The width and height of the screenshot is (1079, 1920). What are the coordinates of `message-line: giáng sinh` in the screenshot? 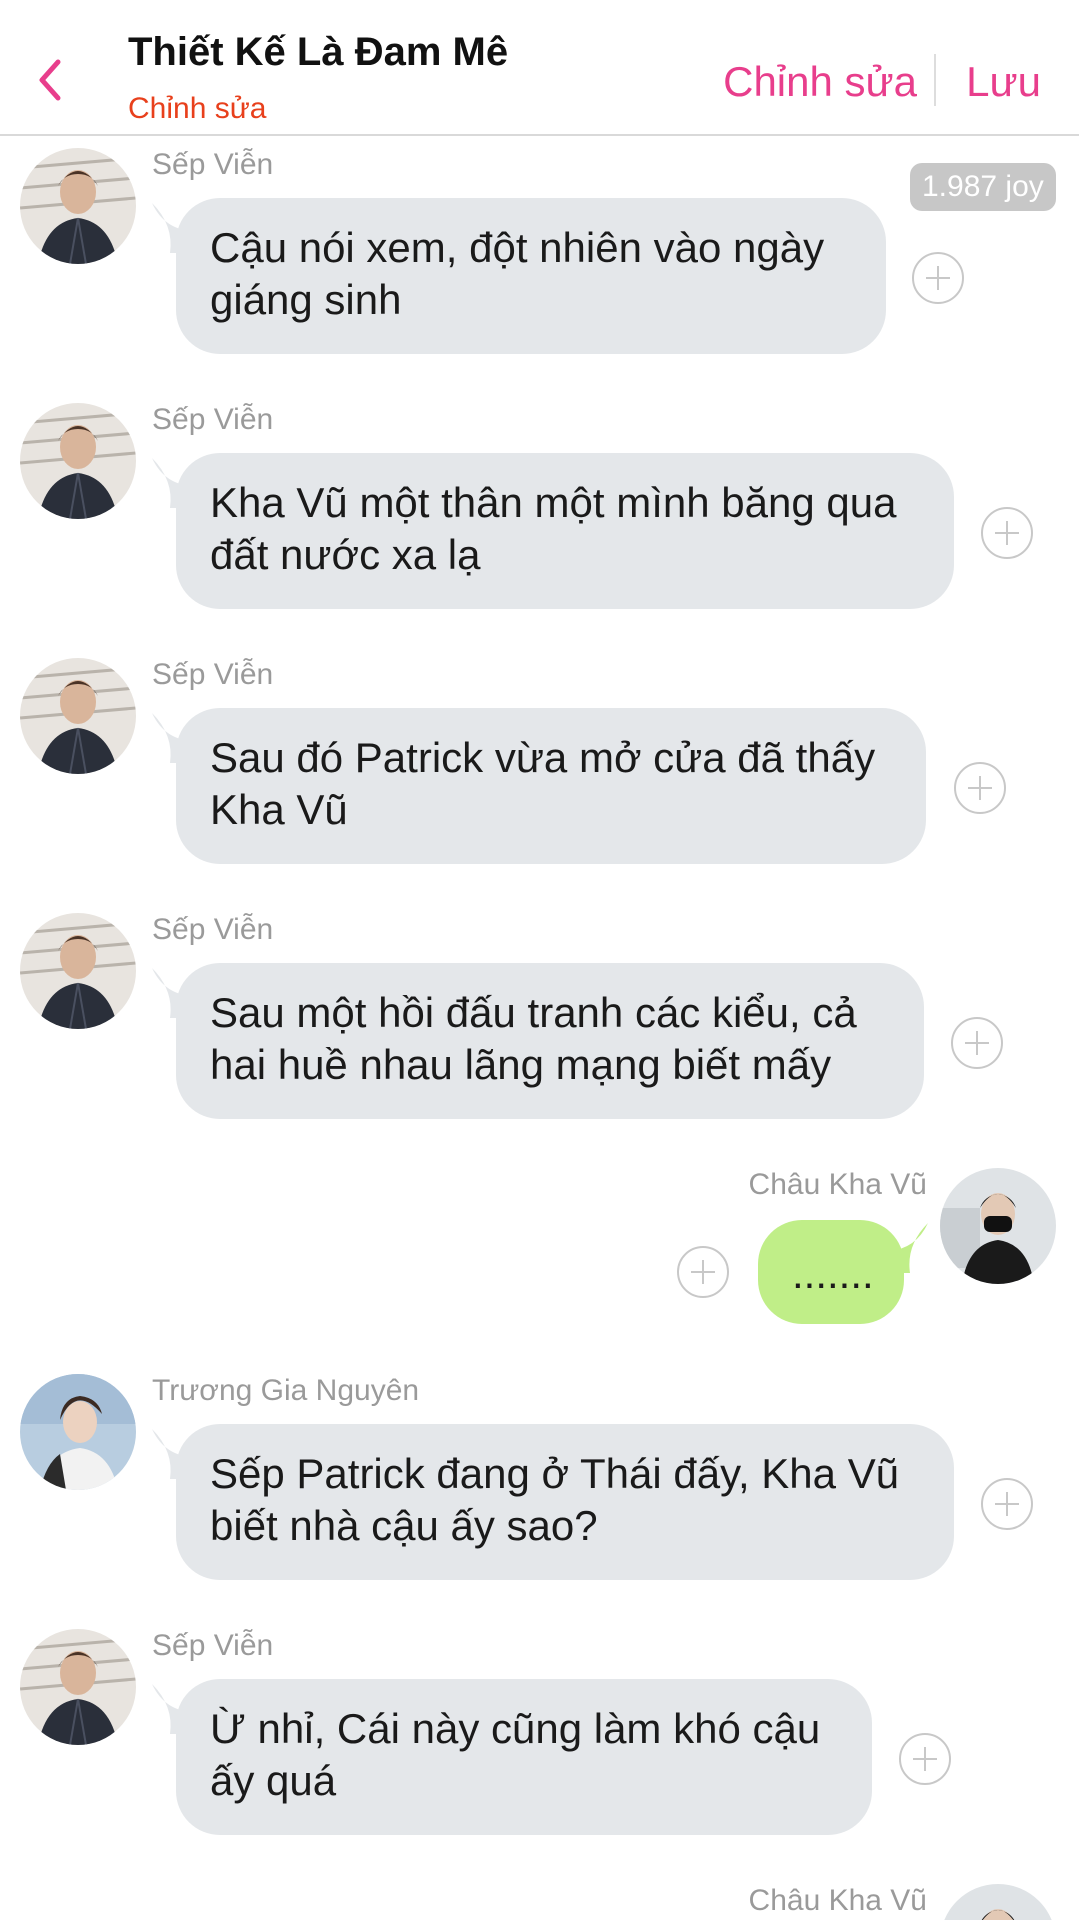 It's located at (306, 299).